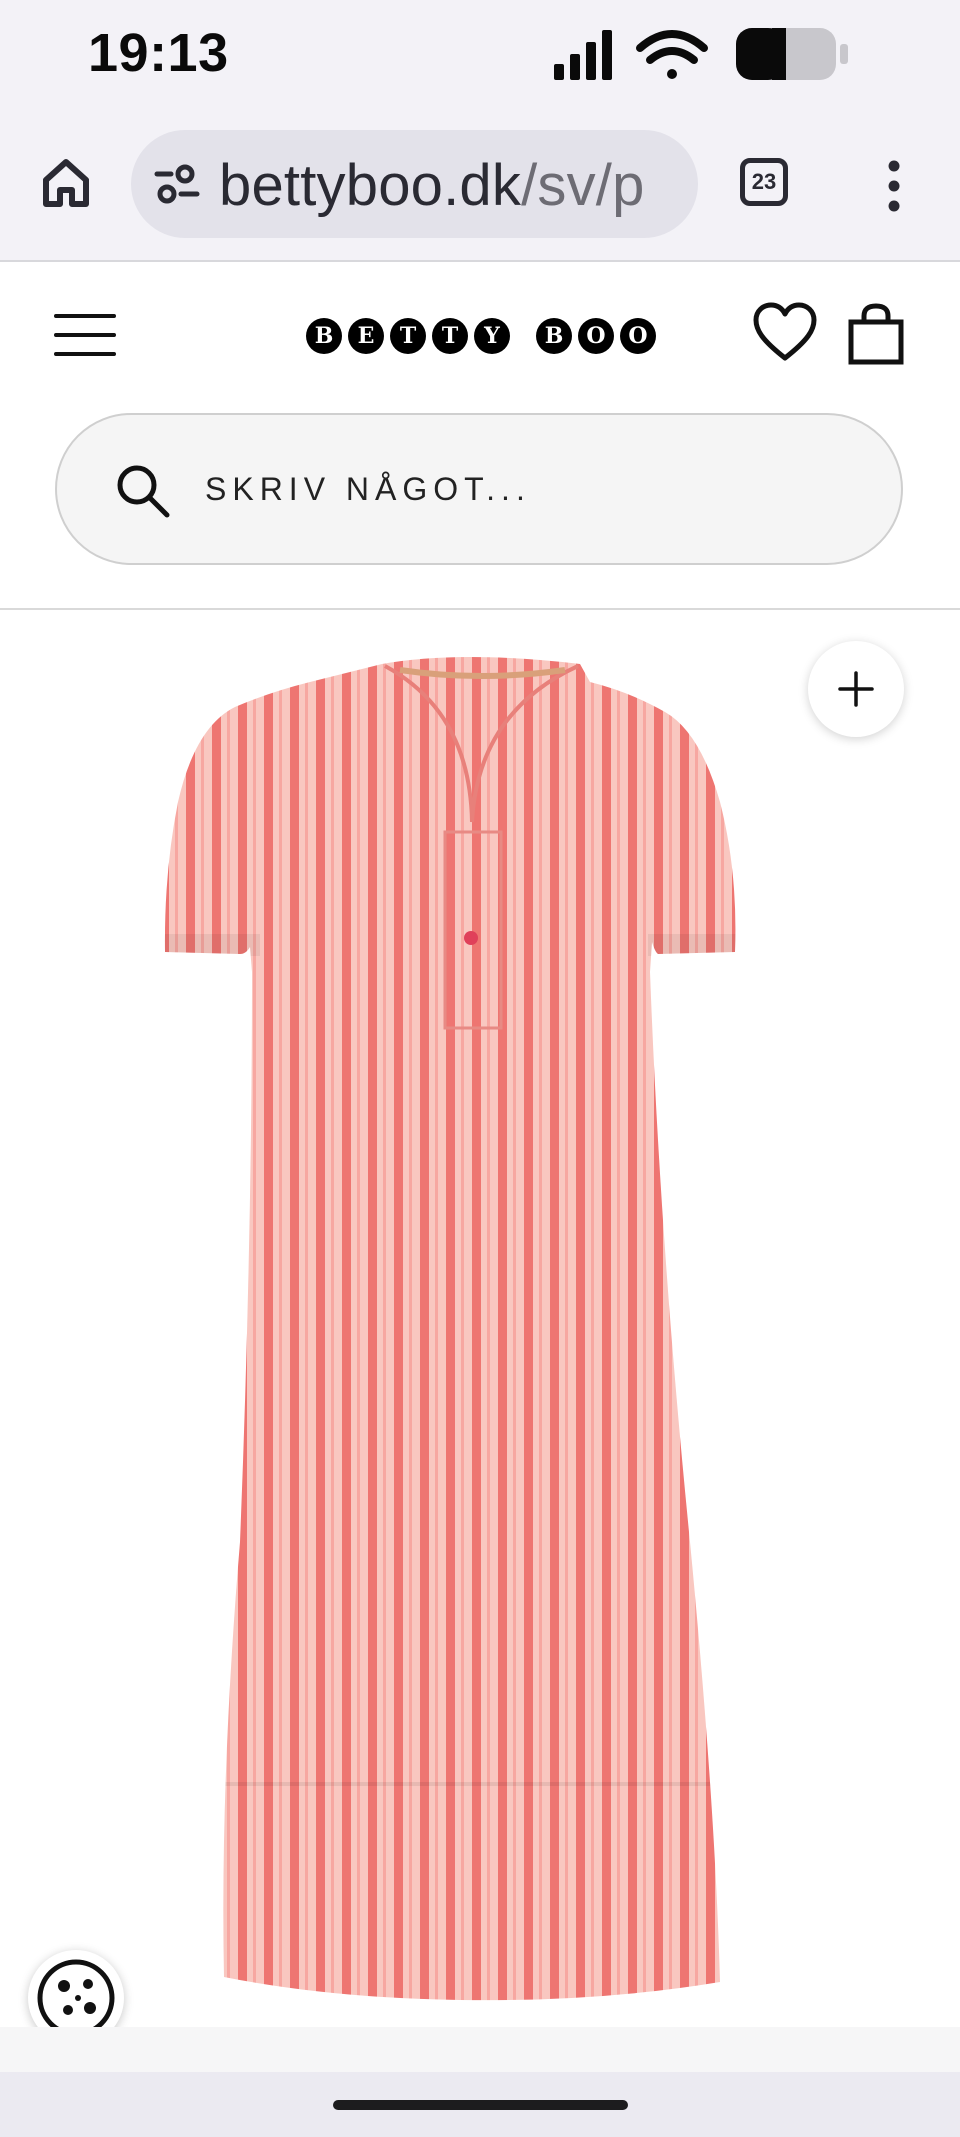  I want to click on url-path: /sv/p, so click(583, 185).